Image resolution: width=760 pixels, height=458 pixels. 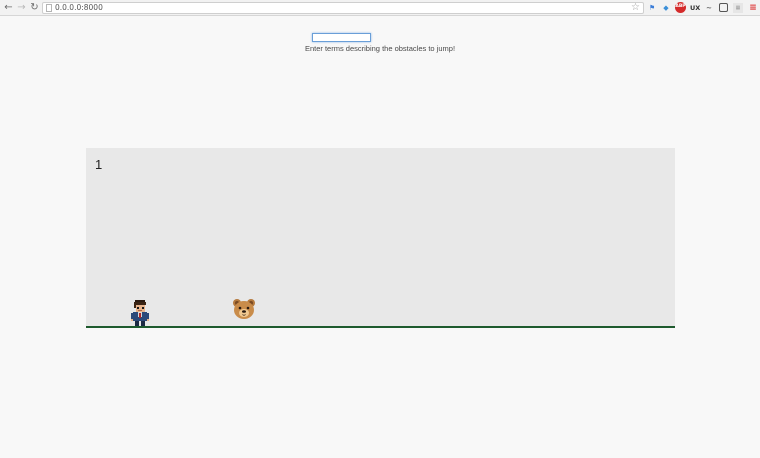 What do you see at coordinates (49, 8) in the screenshot?
I see `page-icon` at bounding box center [49, 8].